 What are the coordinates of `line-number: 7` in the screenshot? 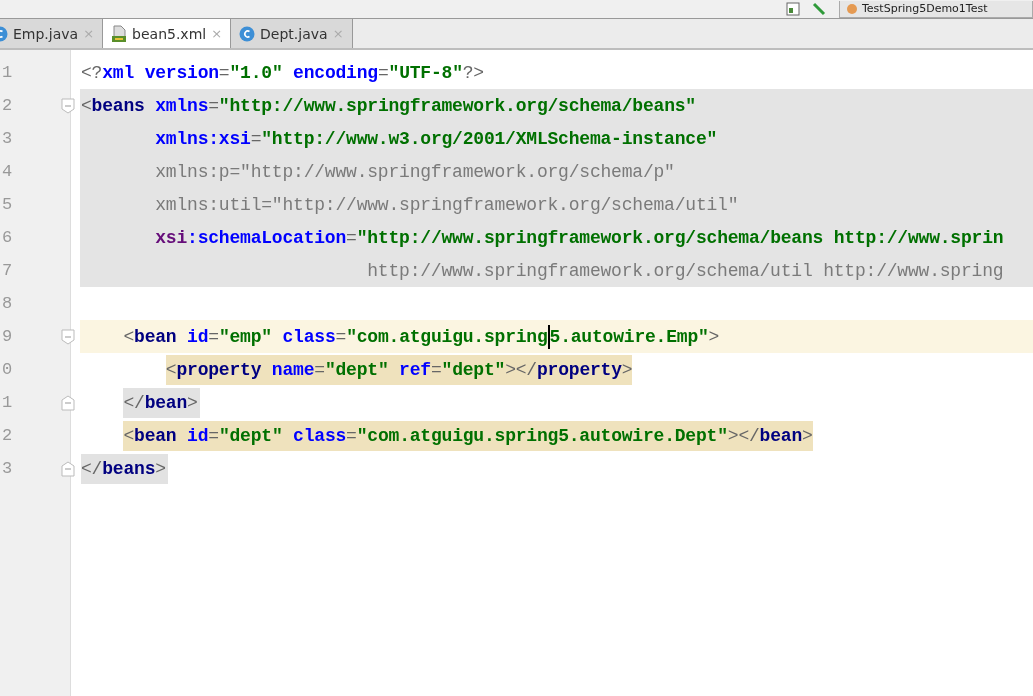 It's located at (7, 270).